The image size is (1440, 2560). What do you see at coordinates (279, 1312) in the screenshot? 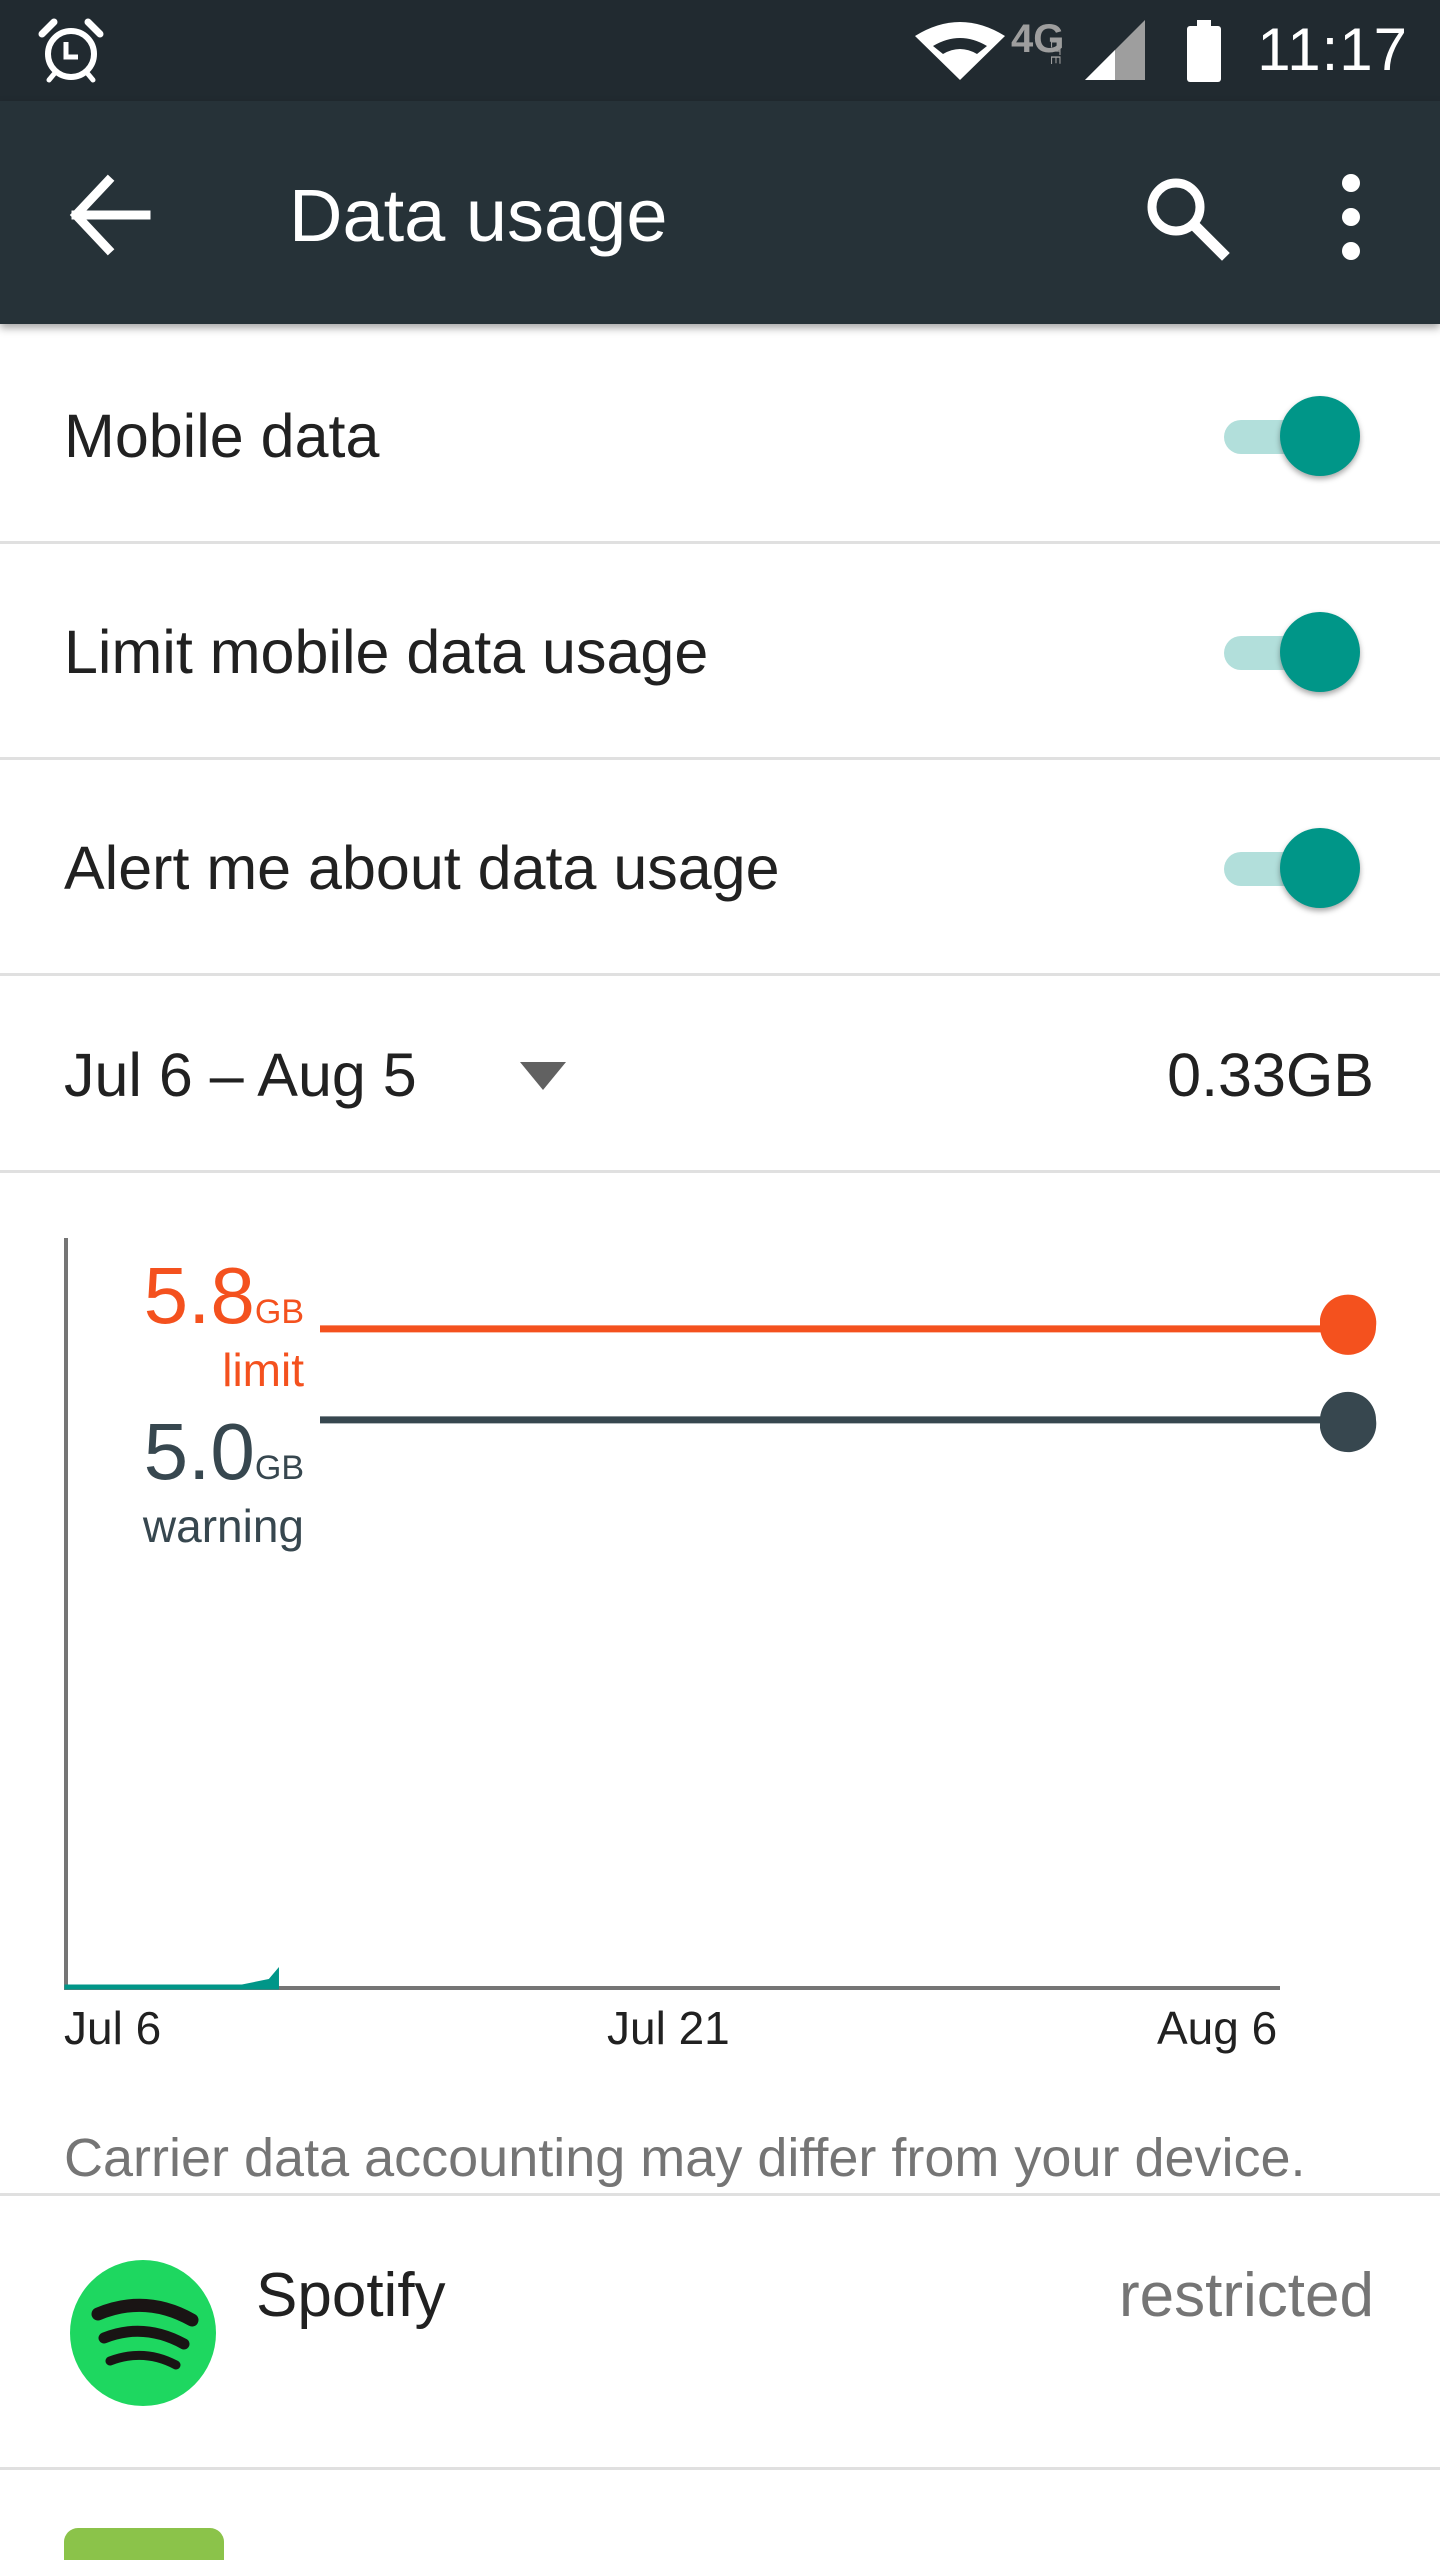
I see `limit-unit: GB` at bounding box center [279, 1312].